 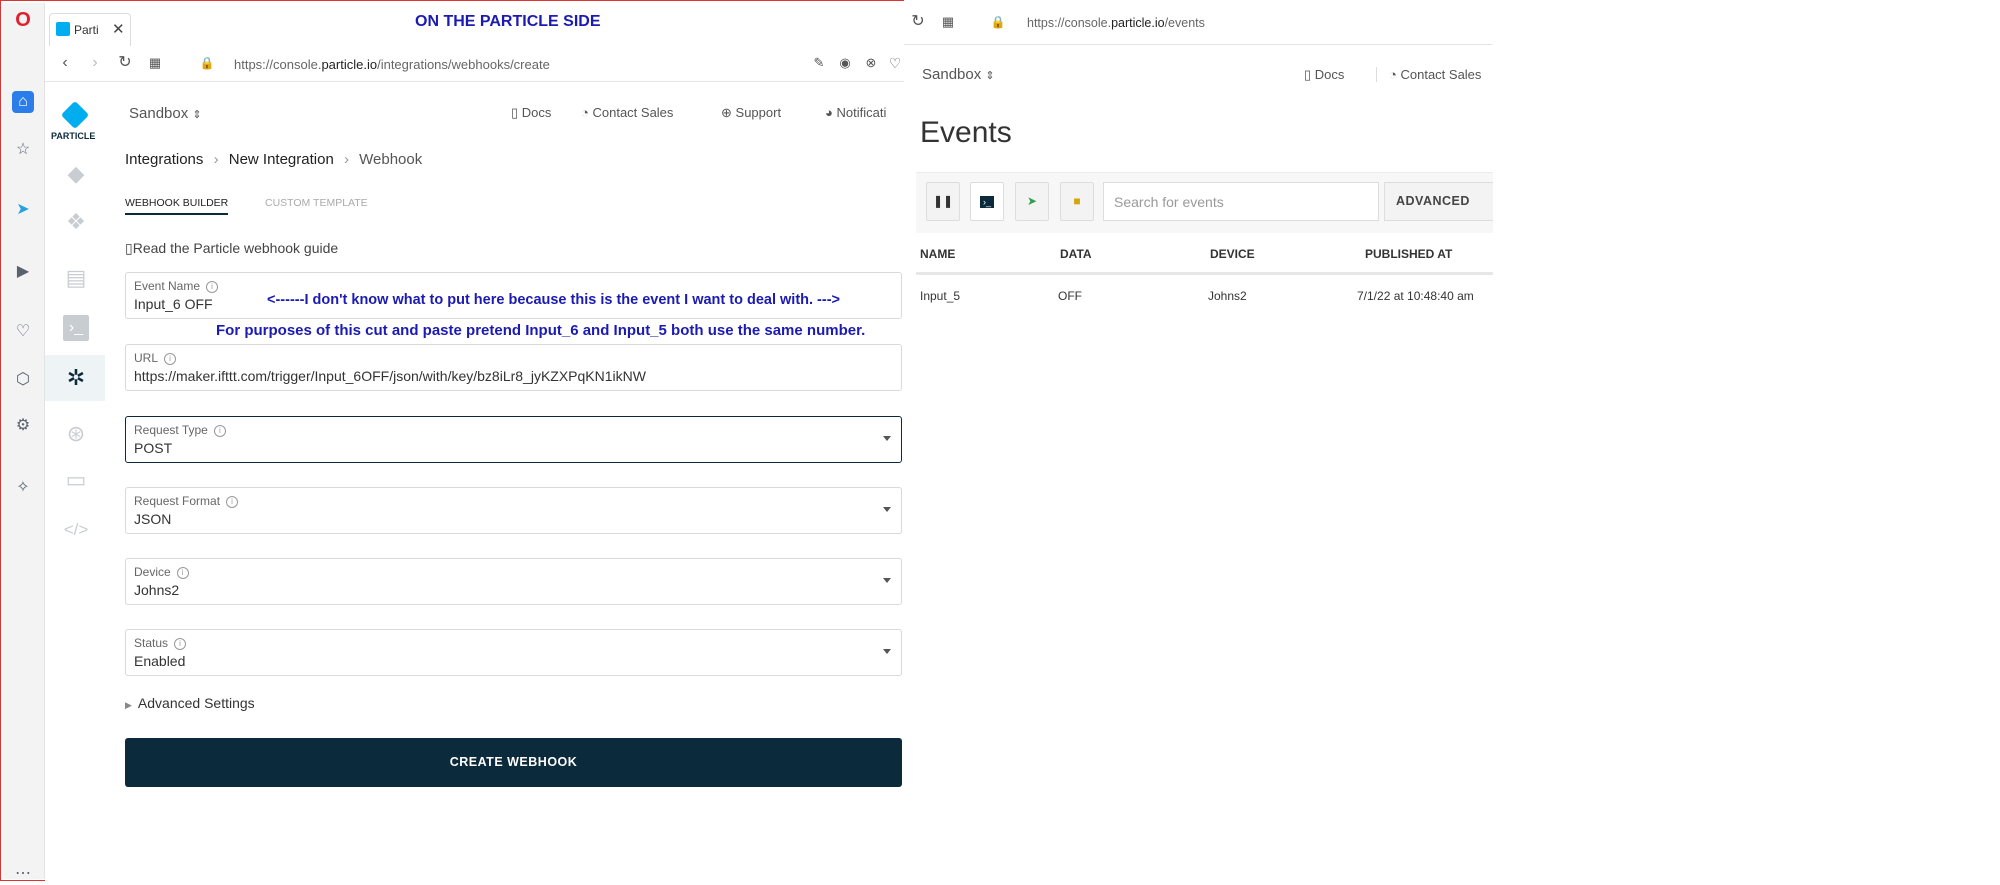 What do you see at coordinates (1232, 254) in the screenshot?
I see `column-header-device: DEVICE` at bounding box center [1232, 254].